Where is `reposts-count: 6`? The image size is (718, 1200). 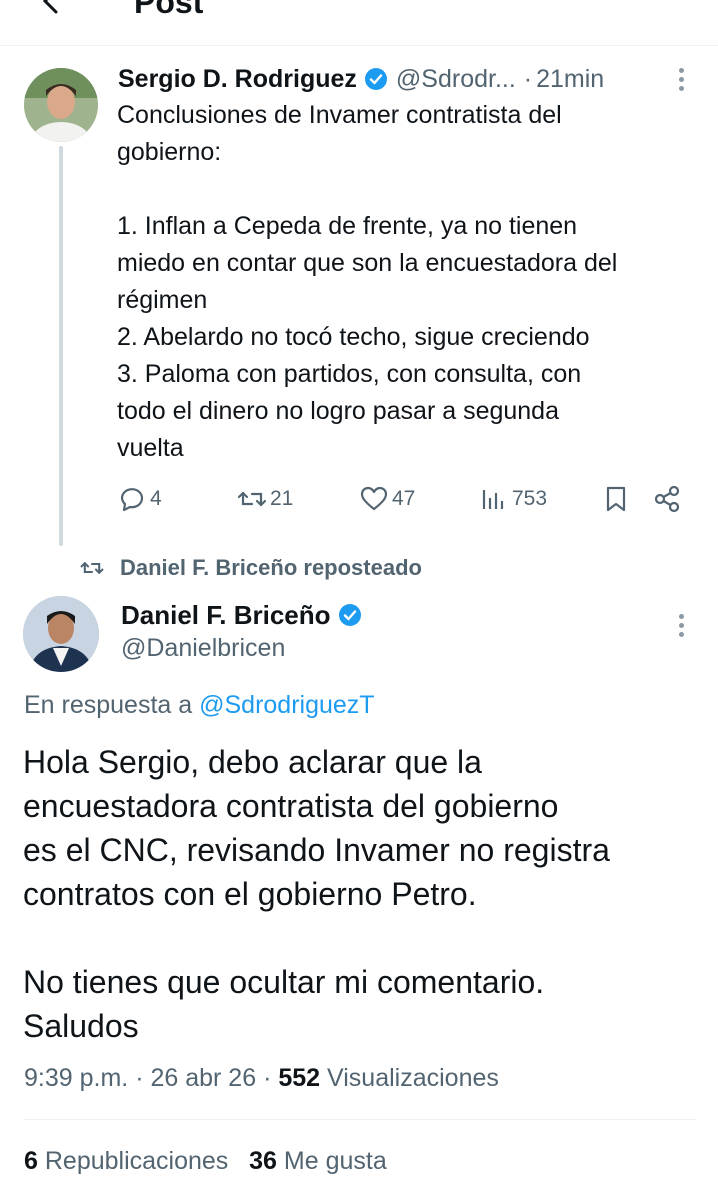 reposts-count: 6 is located at coordinates (31, 1161).